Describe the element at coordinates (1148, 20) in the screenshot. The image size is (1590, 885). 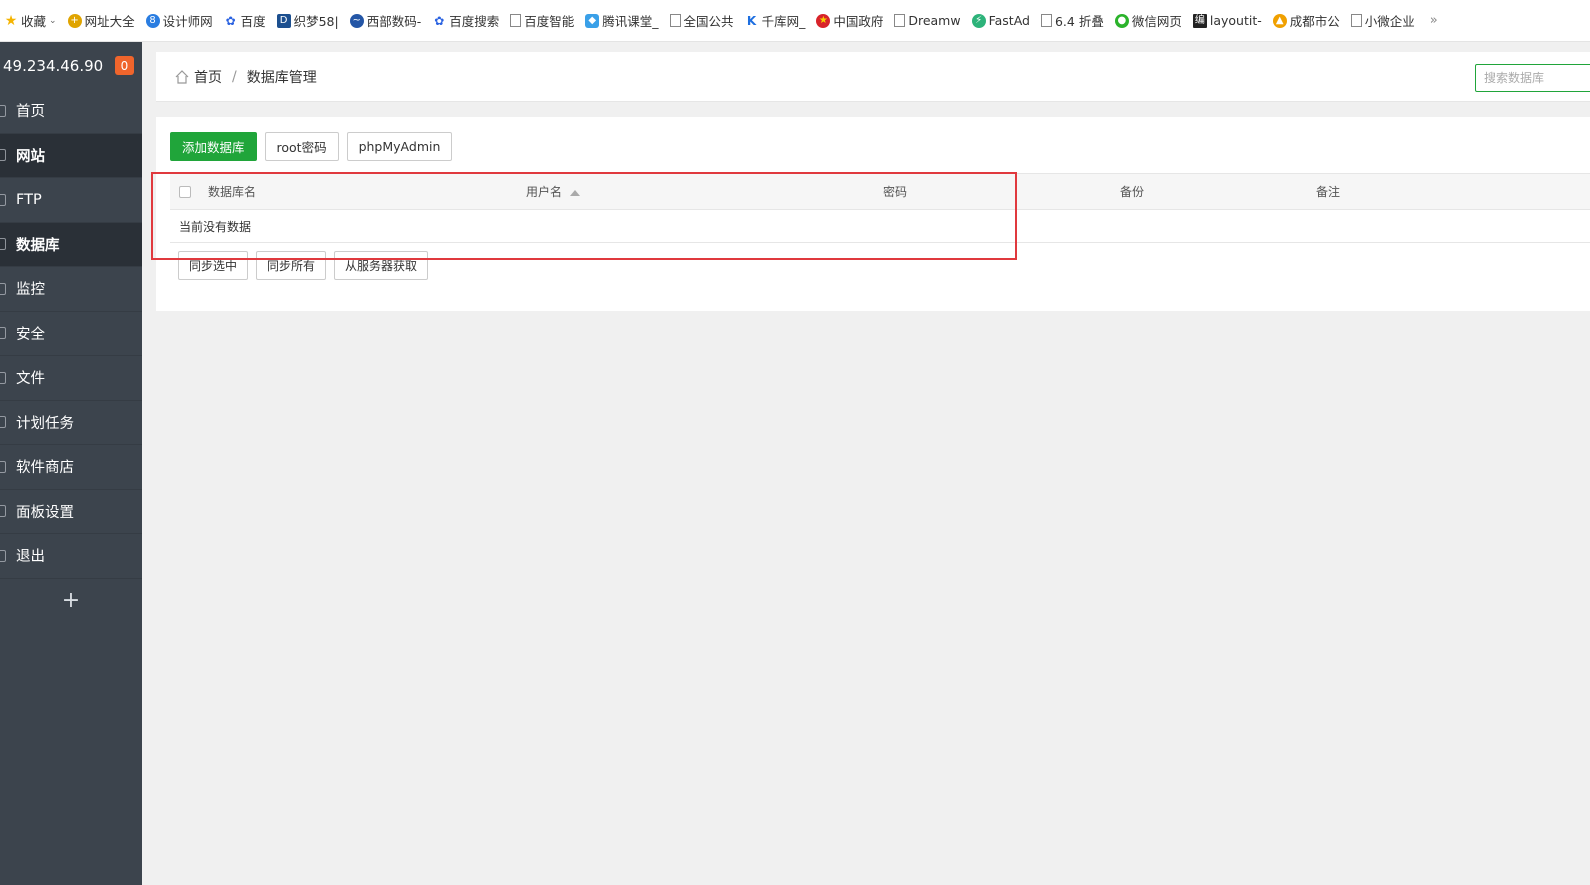
I see `bookmark-item: ● 微信网页` at that location.